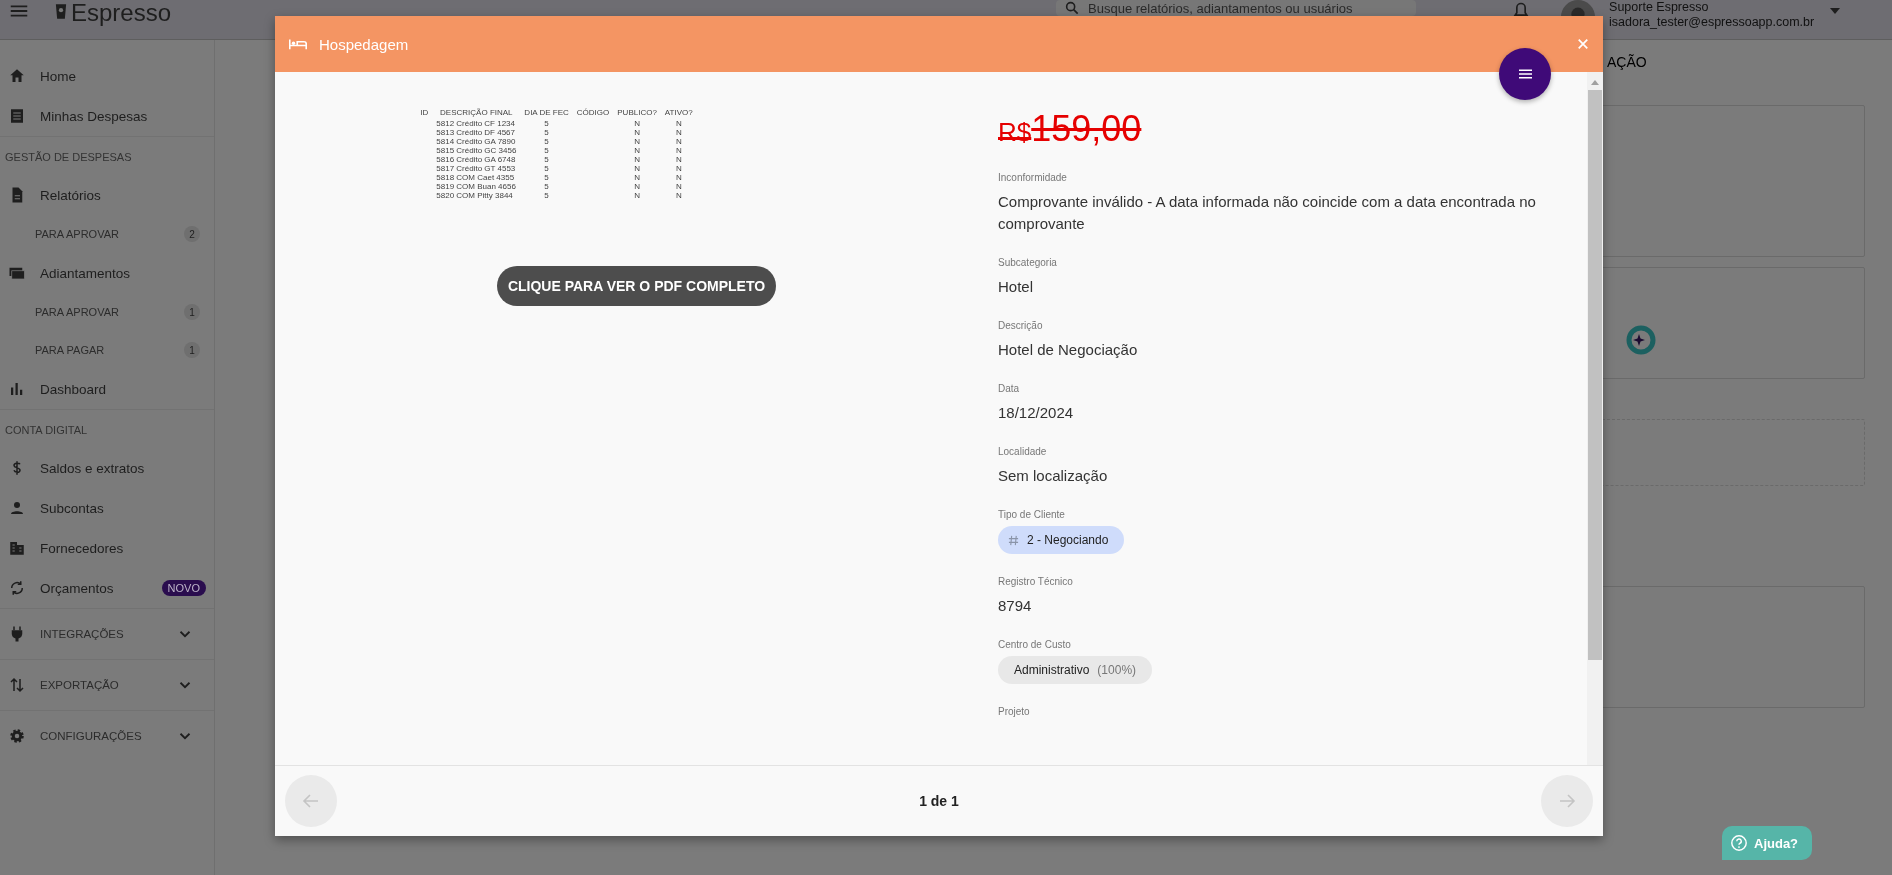  Describe the element at coordinates (1595, 375) in the screenshot. I see `scrollbar-thumb` at that location.